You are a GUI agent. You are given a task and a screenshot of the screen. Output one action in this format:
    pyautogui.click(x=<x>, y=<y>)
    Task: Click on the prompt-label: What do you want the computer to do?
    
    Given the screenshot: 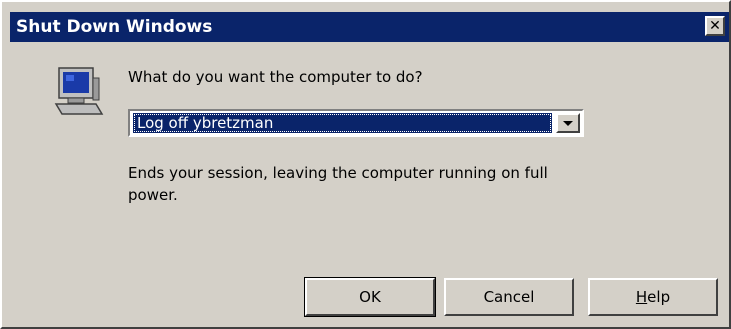 What is the action you would take?
    pyautogui.click(x=275, y=77)
    